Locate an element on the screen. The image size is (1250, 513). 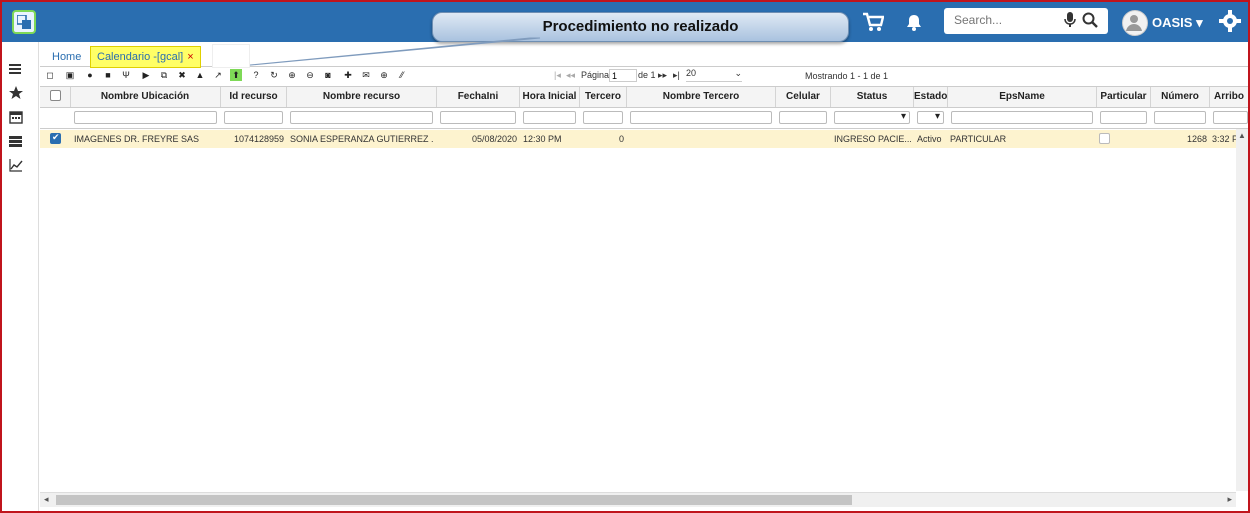
callout-text: Procedimiento no realizado is located at coordinates (640, 26).